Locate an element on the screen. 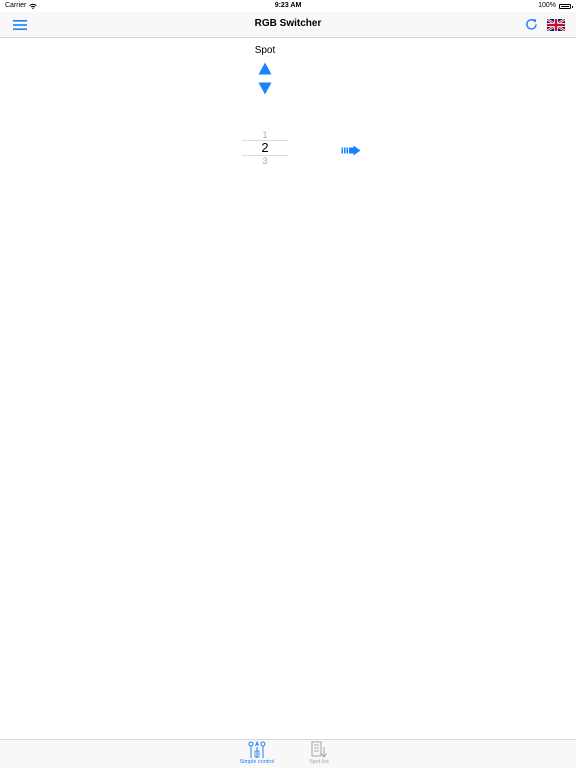 The height and width of the screenshot is (768, 576). status-right: 100% is located at coordinates (555, 6).